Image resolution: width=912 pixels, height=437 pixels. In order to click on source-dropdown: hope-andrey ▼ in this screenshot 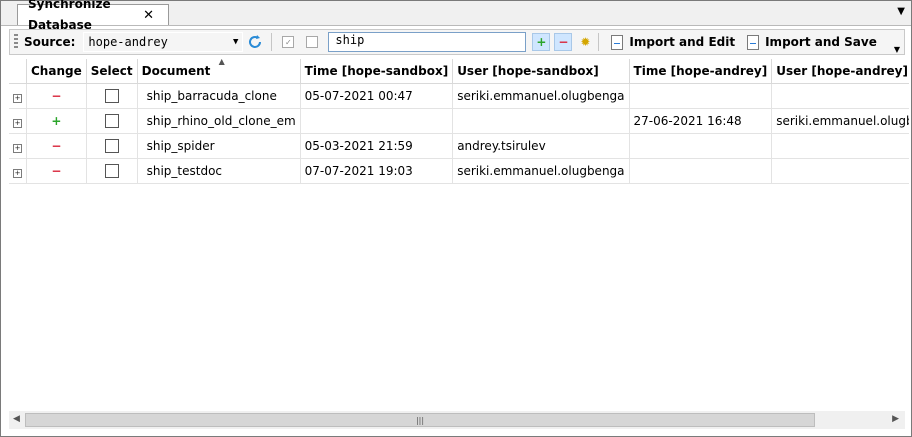, I will do `click(163, 42)`.